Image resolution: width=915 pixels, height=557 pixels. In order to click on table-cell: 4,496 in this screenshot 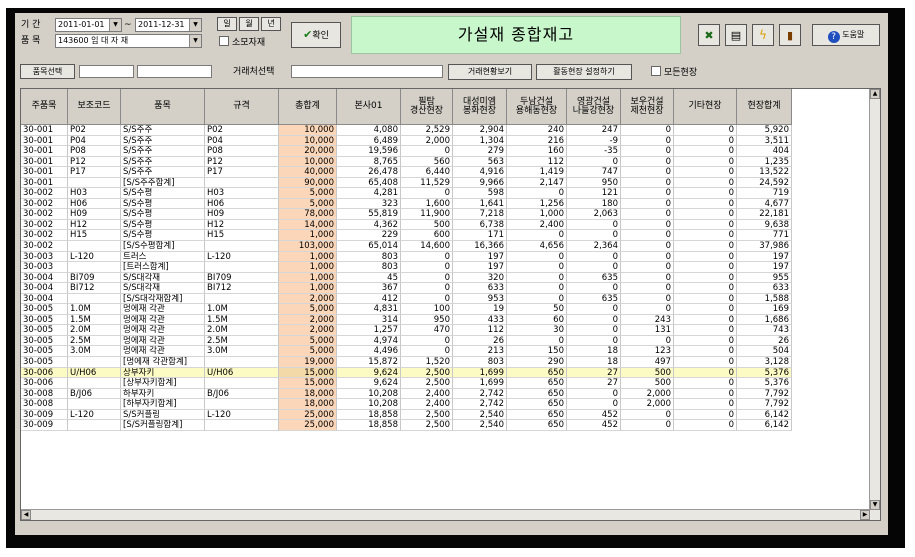, I will do `click(369, 352)`.